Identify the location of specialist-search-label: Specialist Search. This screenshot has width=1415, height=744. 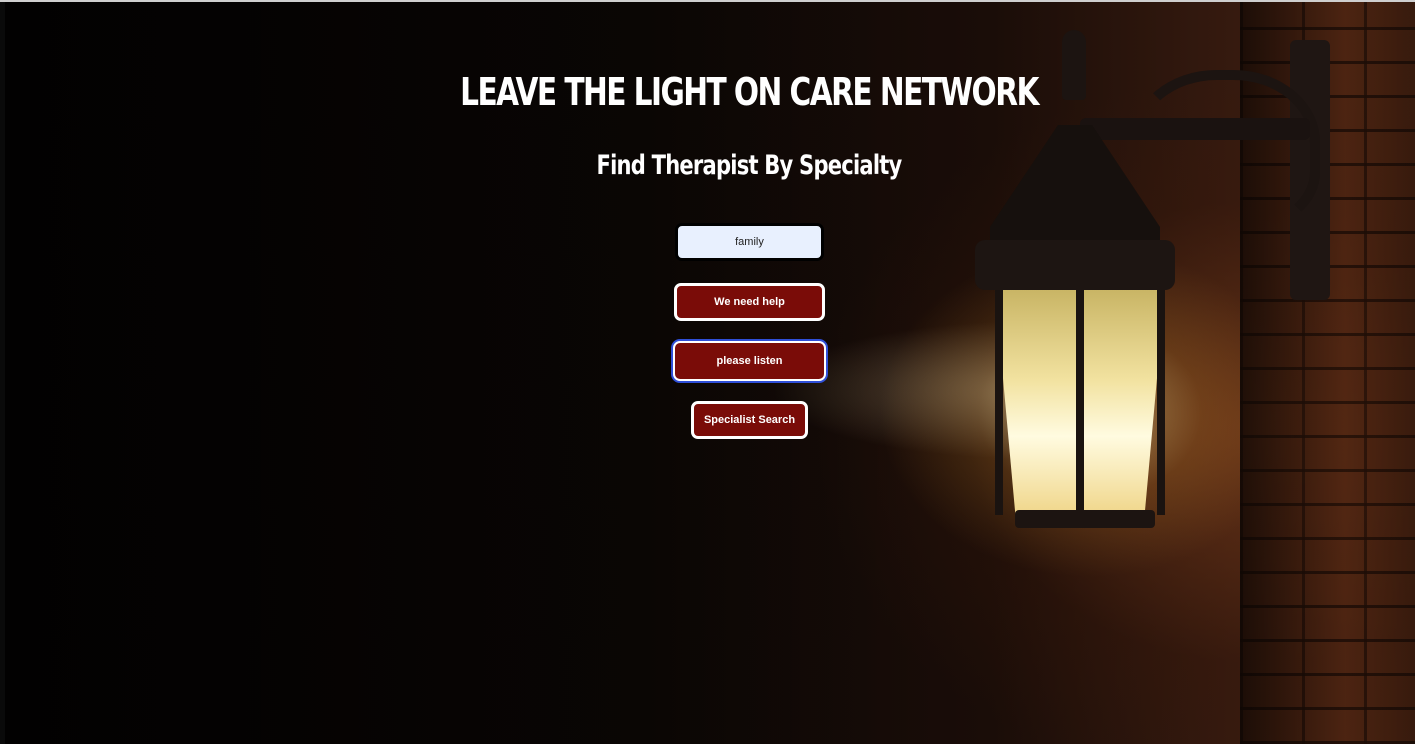
(749, 420).